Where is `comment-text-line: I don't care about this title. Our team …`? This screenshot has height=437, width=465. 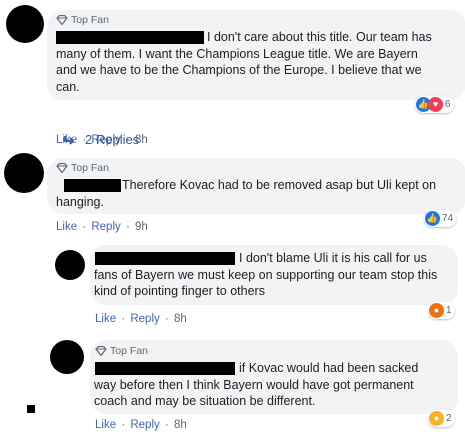 comment-text-line: I don't care about this title. Our team … is located at coordinates (319, 37).